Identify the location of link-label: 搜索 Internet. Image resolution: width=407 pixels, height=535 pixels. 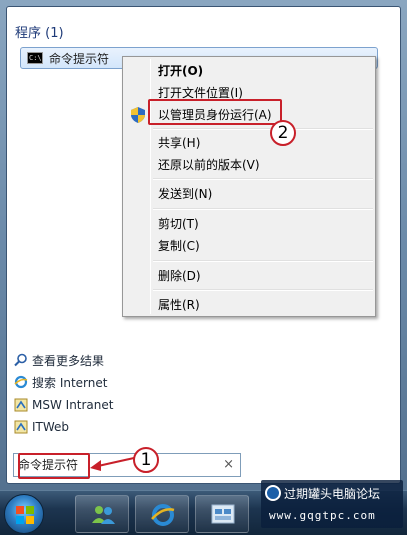
(70, 382).